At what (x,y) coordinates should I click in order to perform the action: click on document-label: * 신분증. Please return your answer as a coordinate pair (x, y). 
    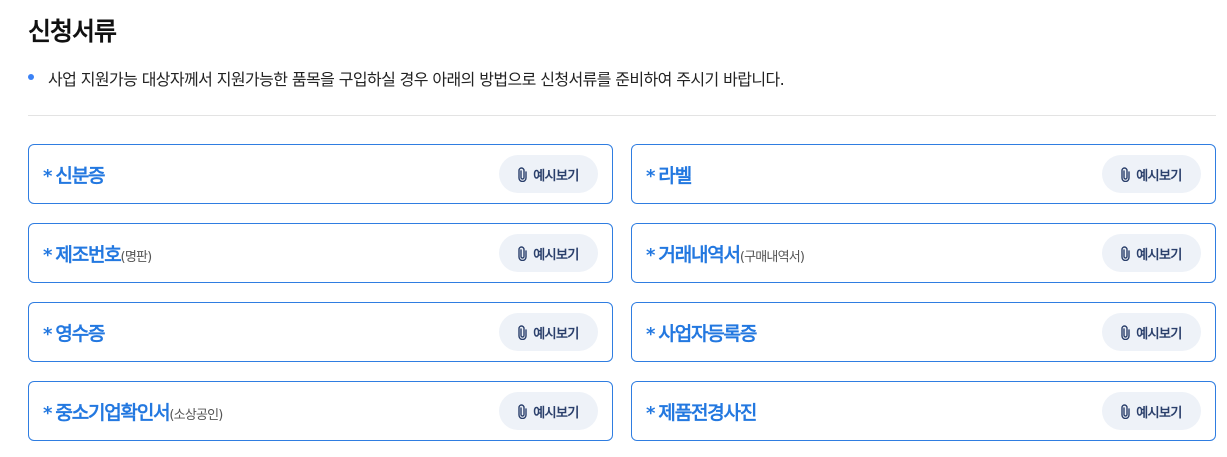
    Looking at the image, I should click on (74, 174).